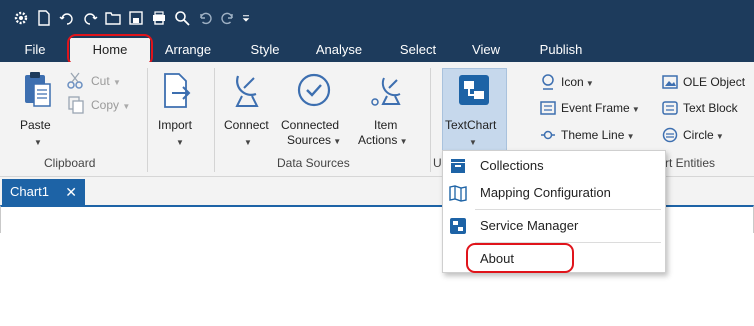 The width and height of the screenshot is (754, 326). What do you see at coordinates (106, 81) in the screenshot?
I see `cut-button: Cut ▼` at bounding box center [106, 81].